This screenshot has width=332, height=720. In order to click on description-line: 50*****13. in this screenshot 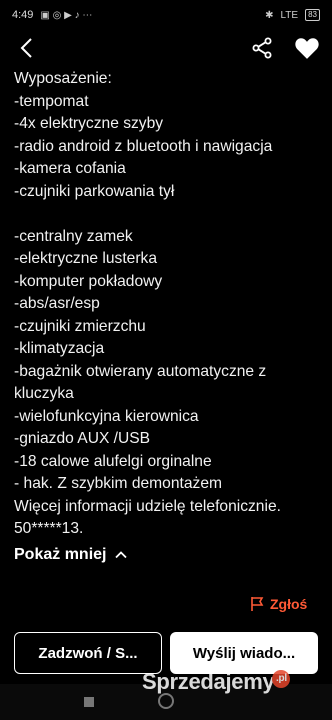, I will do `click(49, 528)`.